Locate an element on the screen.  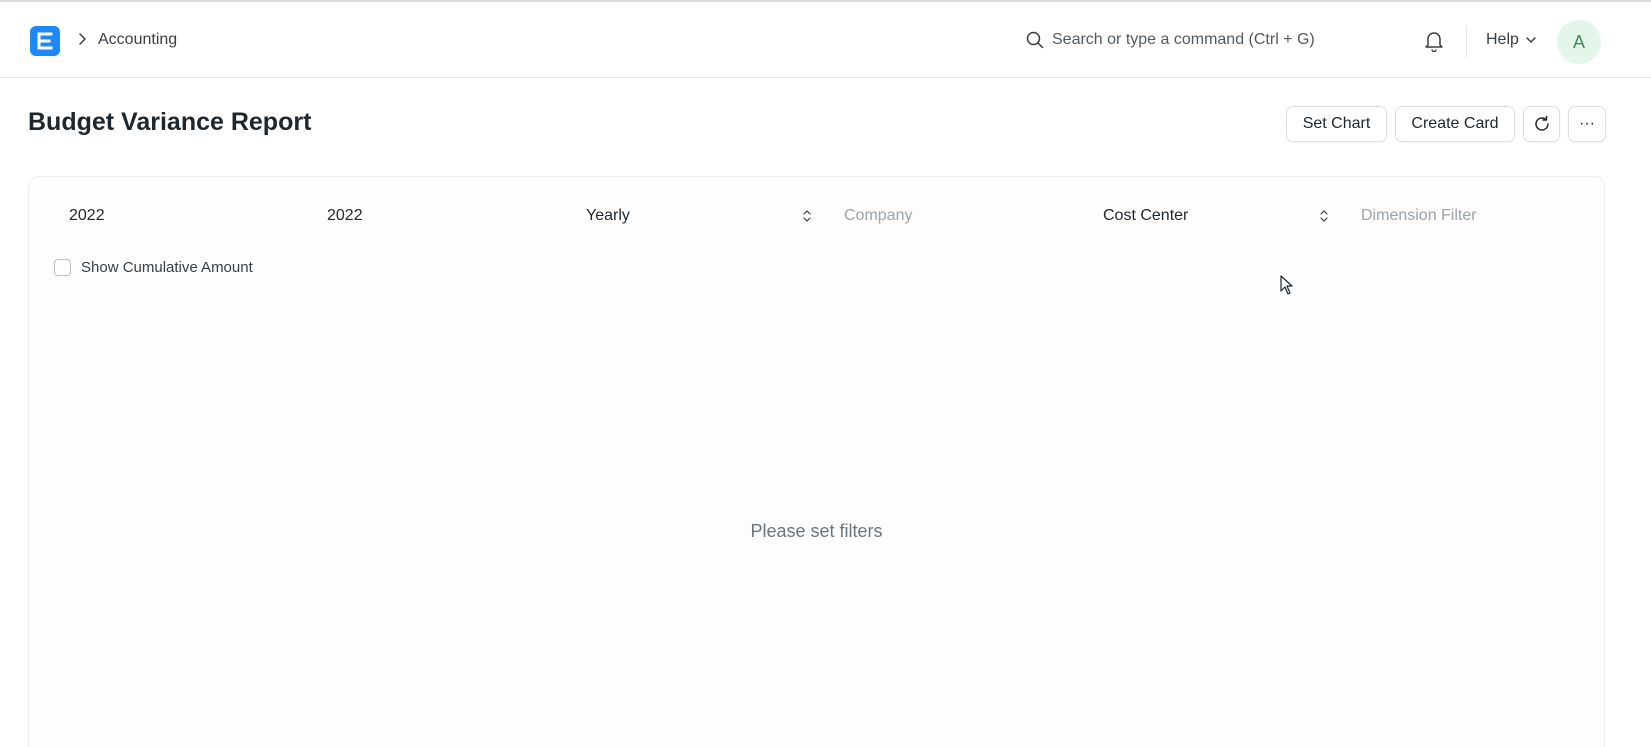
app-logo-icon is located at coordinates (45, 41).